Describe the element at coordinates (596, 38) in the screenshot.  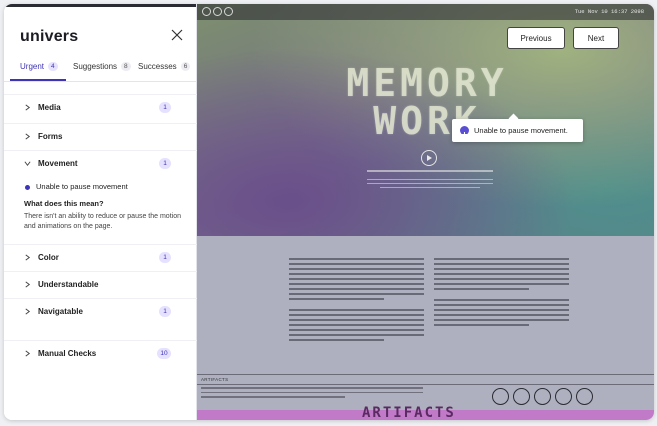
I see `next-button: Next` at that location.